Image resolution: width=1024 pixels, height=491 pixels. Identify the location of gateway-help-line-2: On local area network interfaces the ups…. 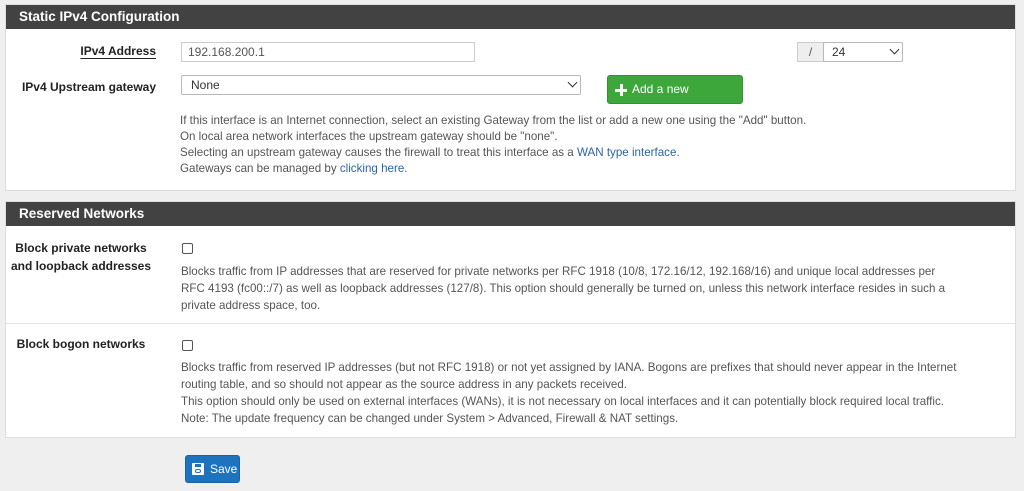
(369, 136).